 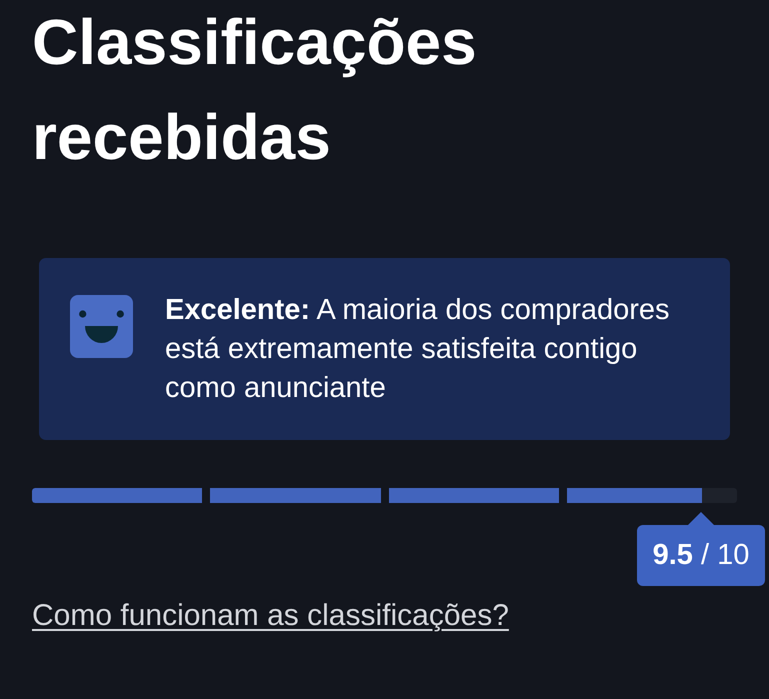 I want to click on score-tooltip: 9.5 / 10, so click(x=701, y=549).